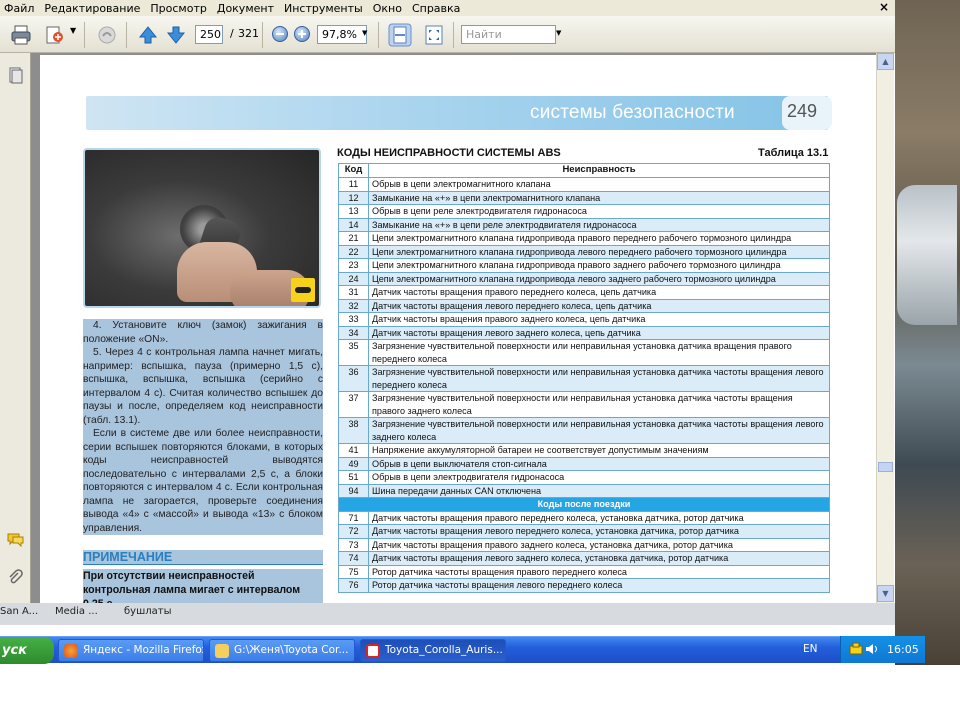 The width and height of the screenshot is (960, 720). What do you see at coordinates (353, 332) in the screenshot?
I see `fault-code: 34` at bounding box center [353, 332].